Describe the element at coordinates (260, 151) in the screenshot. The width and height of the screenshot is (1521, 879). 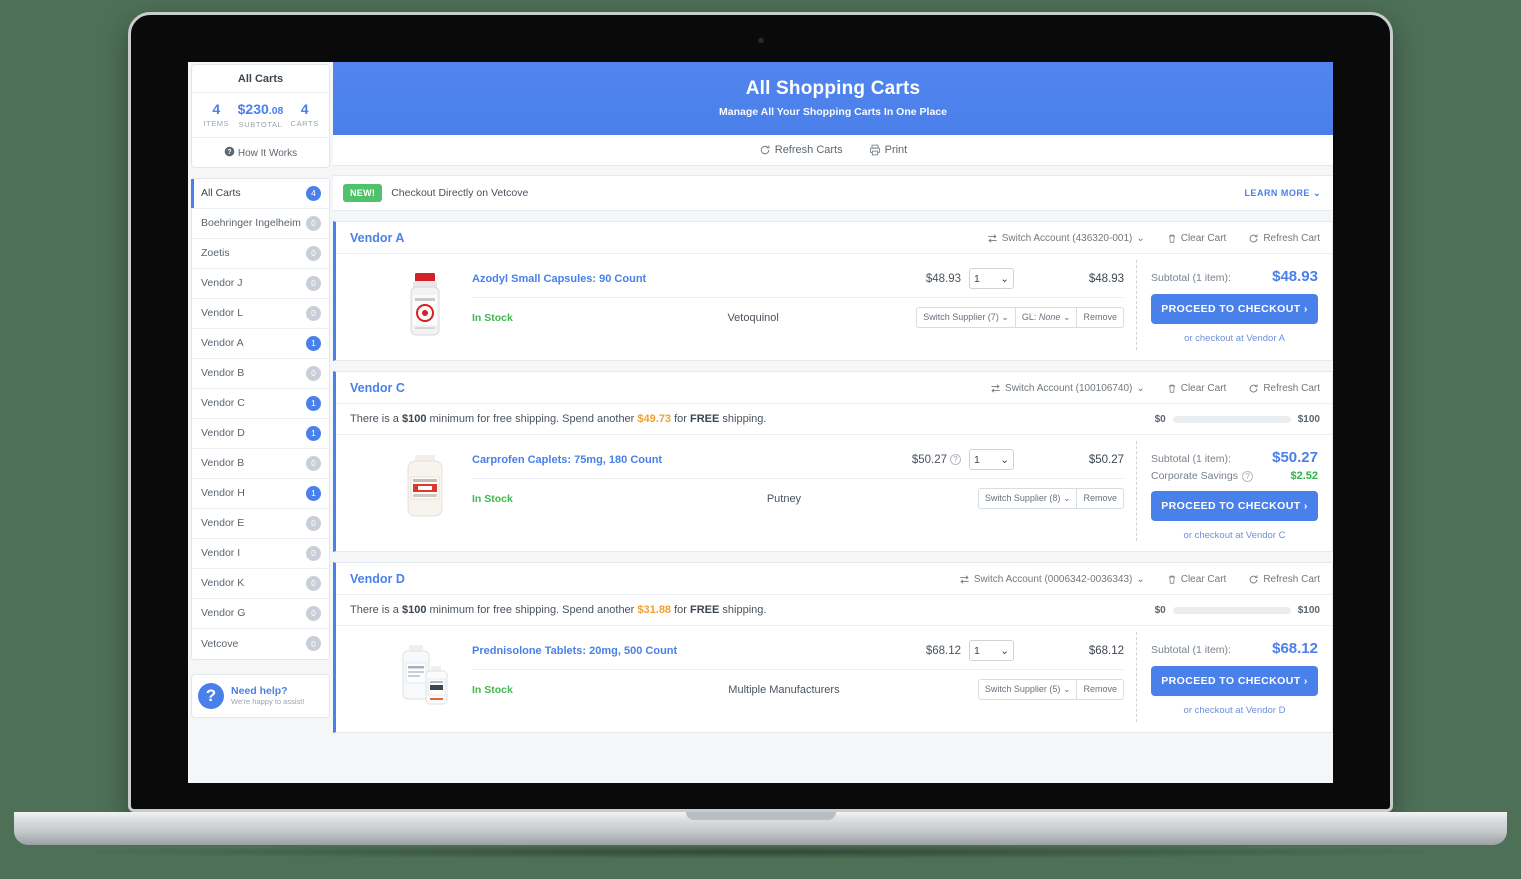
I see `how-it-works-link: ? How It Works` at that location.